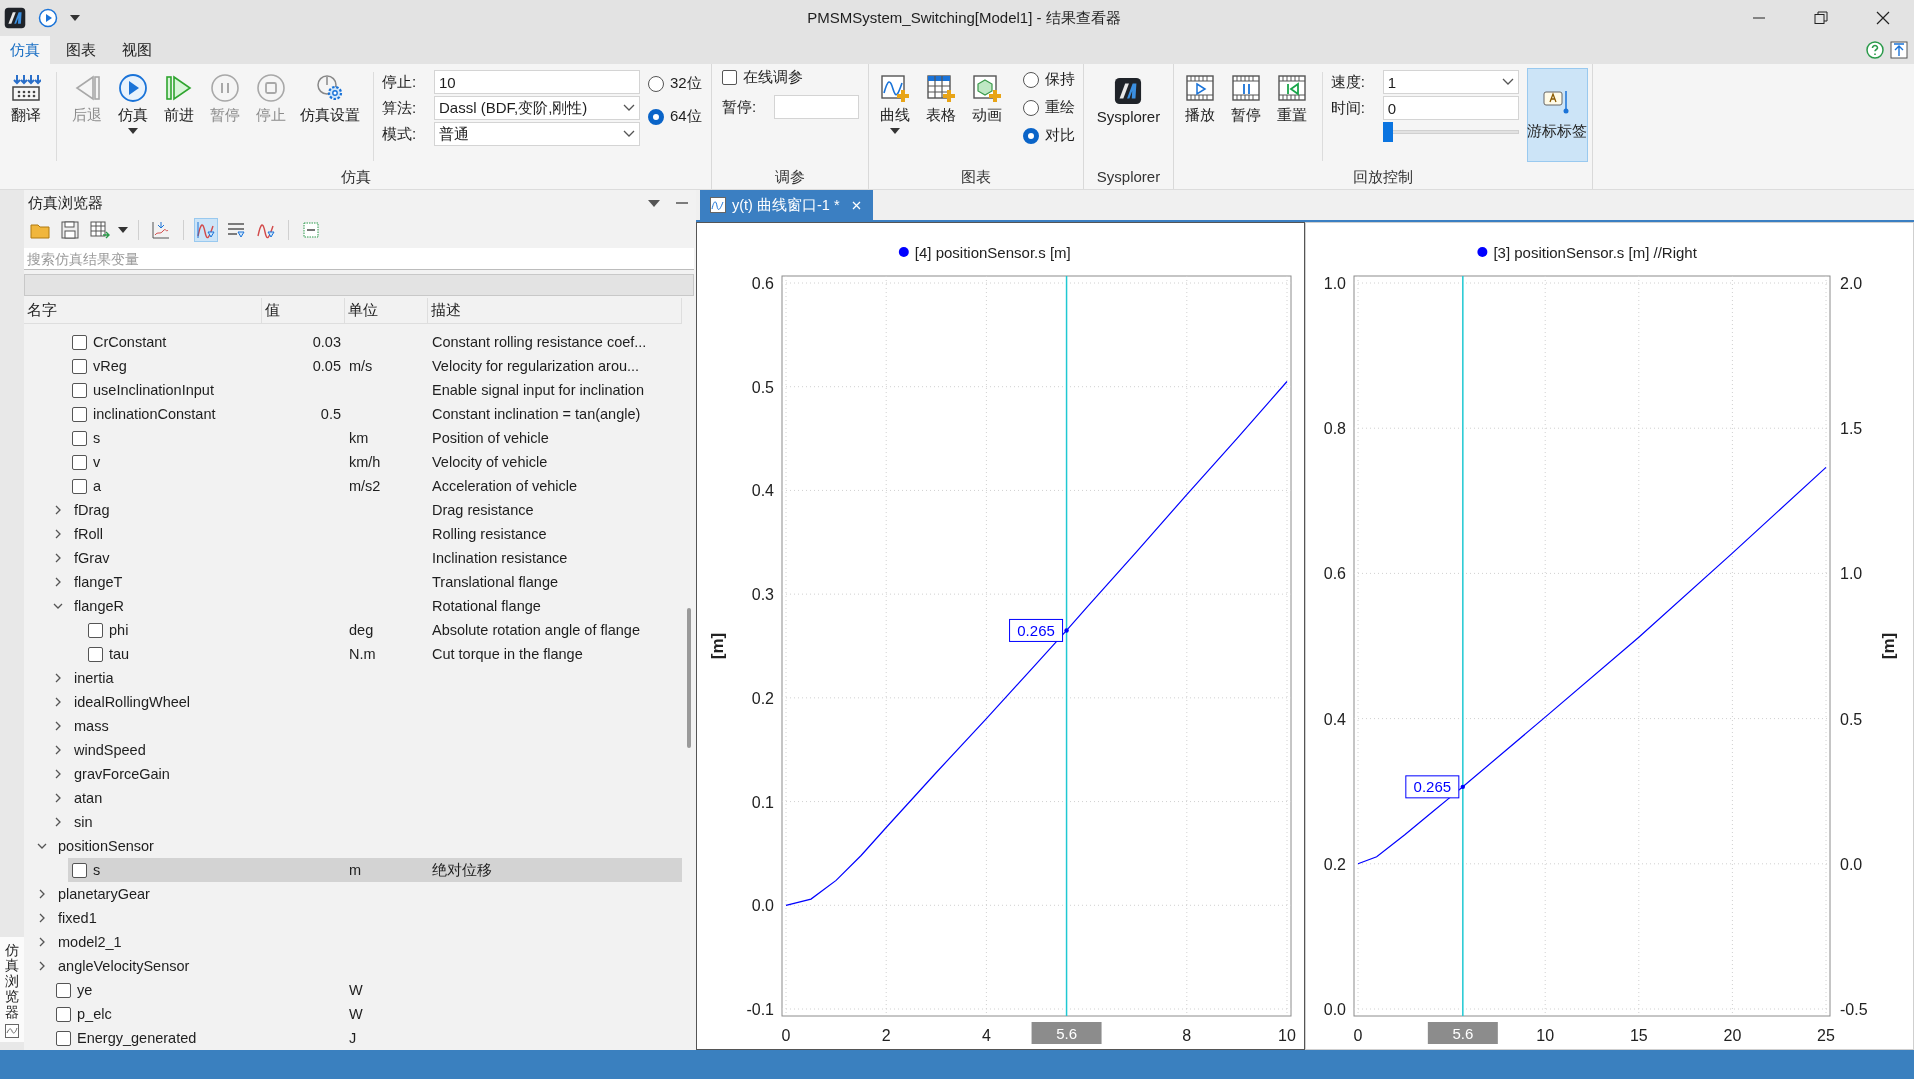  I want to click on ribbon-button: 前进, so click(179, 98).